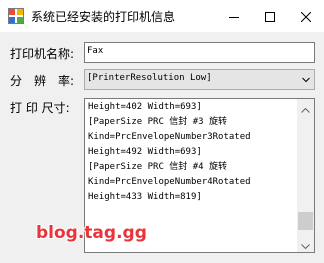 This screenshot has width=324, height=263. I want to click on chevron-up-icon, so click(305, 108).